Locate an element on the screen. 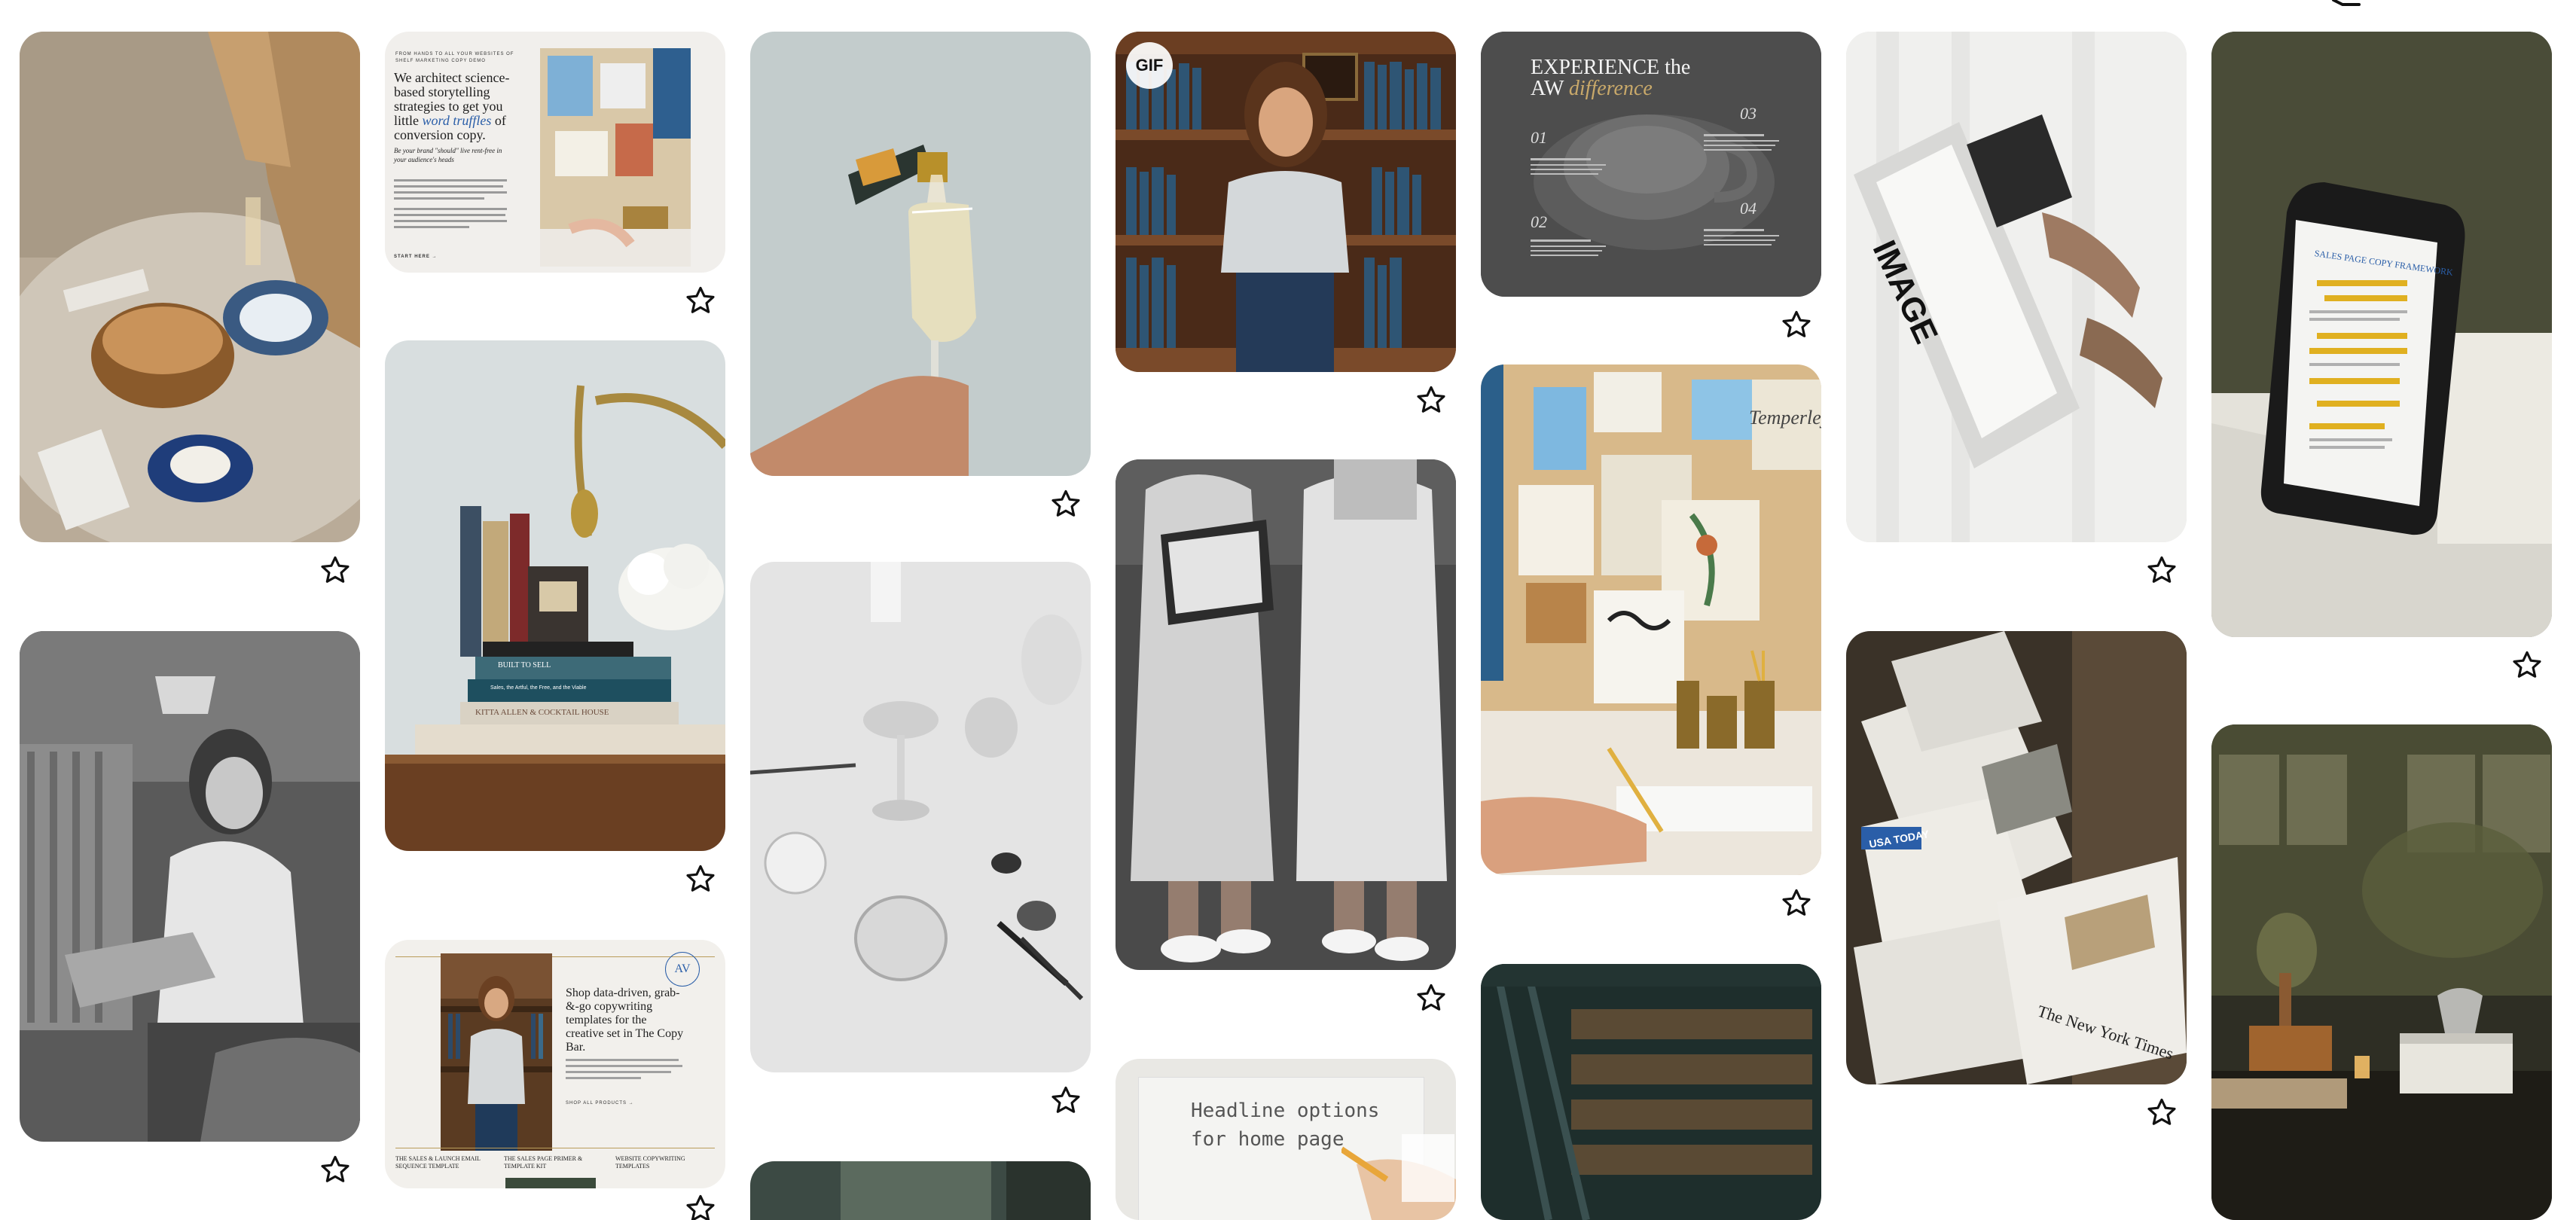 The width and height of the screenshot is (2576, 1220). pin-library-ladder is located at coordinates (1651, 1092).